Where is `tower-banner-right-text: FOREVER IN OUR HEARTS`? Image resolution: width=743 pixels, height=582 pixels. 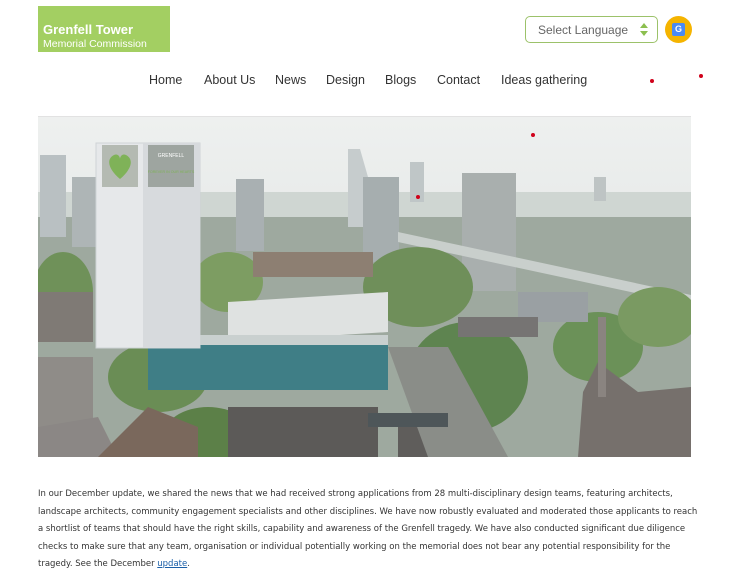 tower-banner-right-text: FOREVER IN OUR HEARTS is located at coordinates (171, 172).